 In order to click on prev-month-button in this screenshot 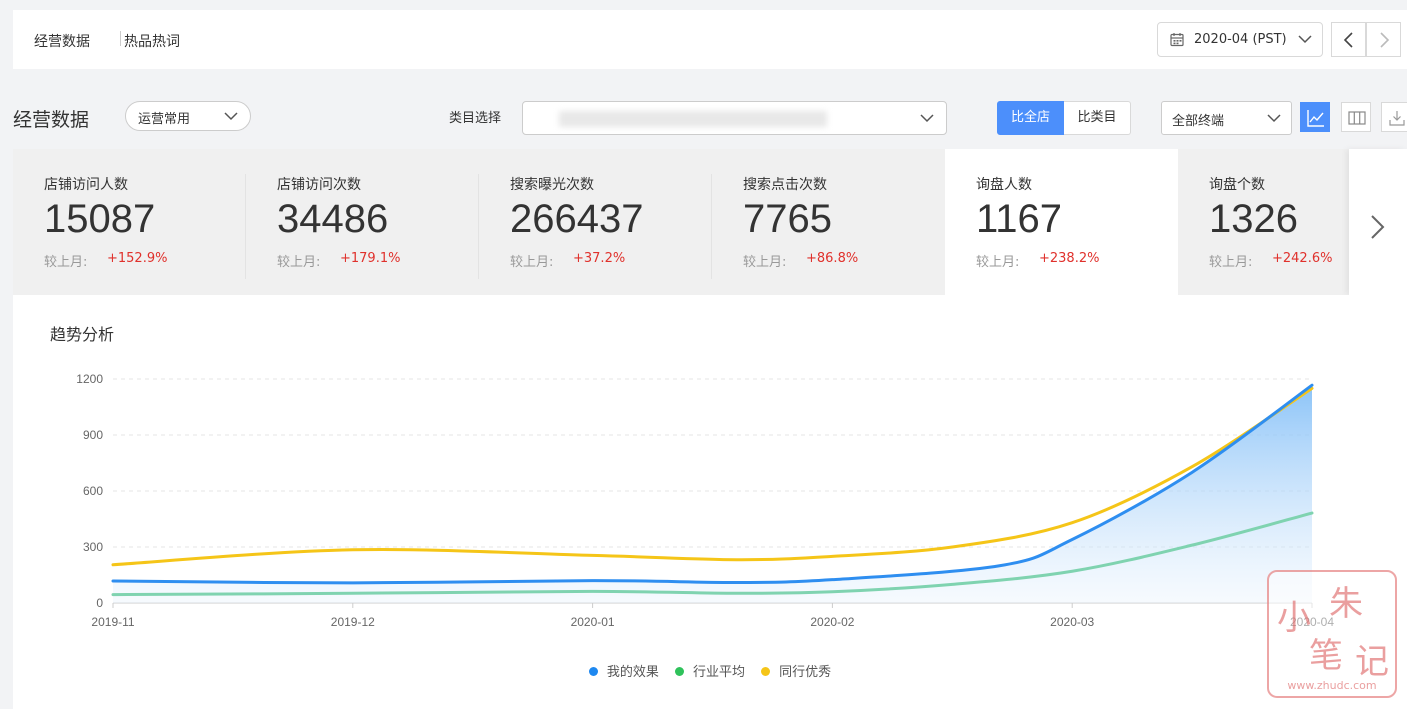, I will do `click(1348, 39)`.